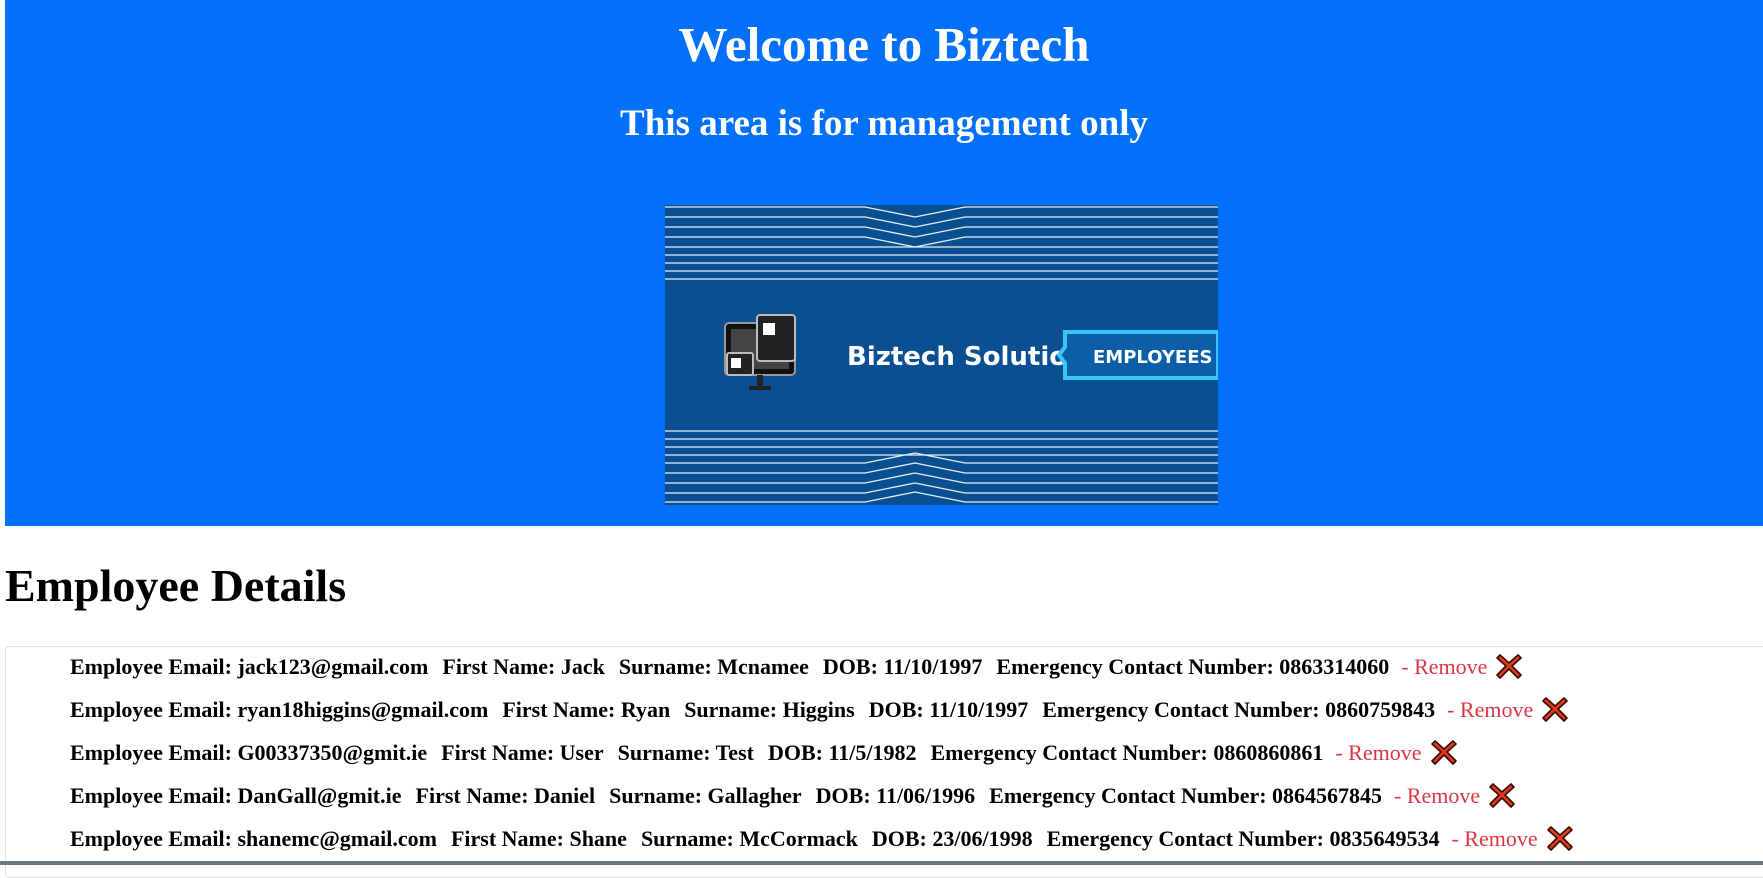 Image resolution: width=1763 pixels, height=878 pixels. I want to click on field-value-email: shanemc@gmail.com, so click(337, 838).